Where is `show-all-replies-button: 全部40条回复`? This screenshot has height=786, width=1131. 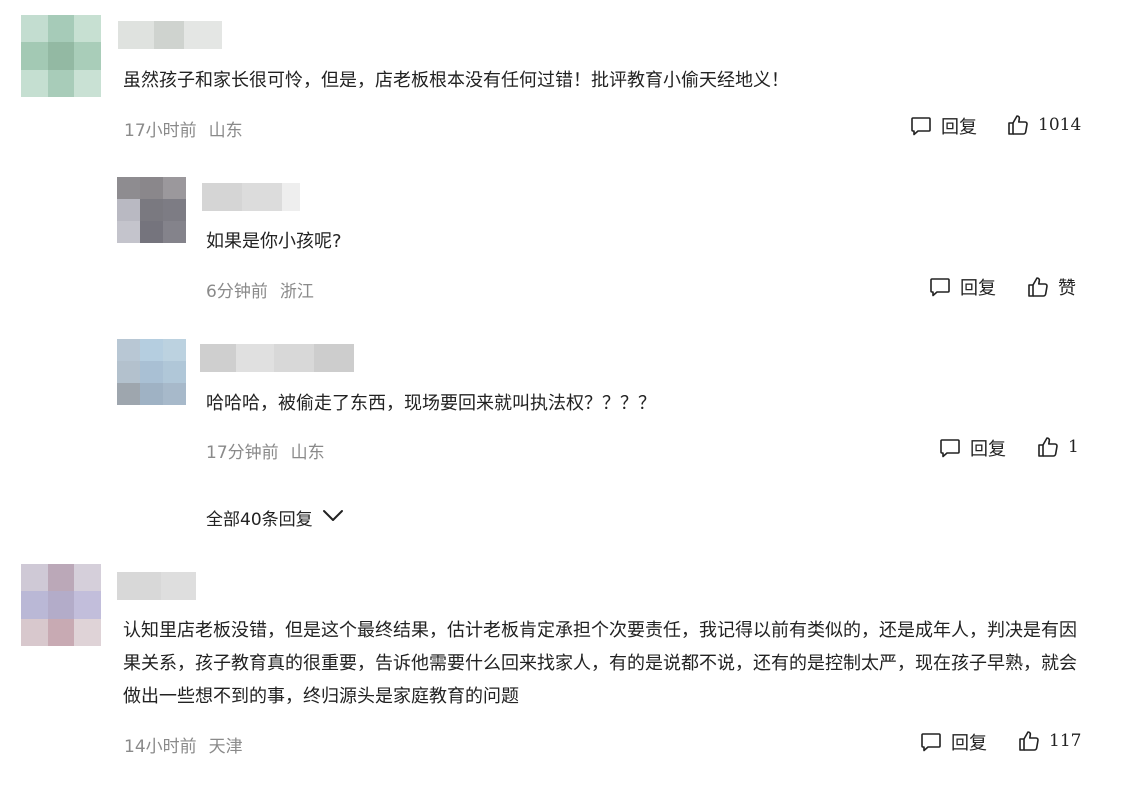 show-all-replies-button: 全部40条回复 is located at coordinates (275, 517).